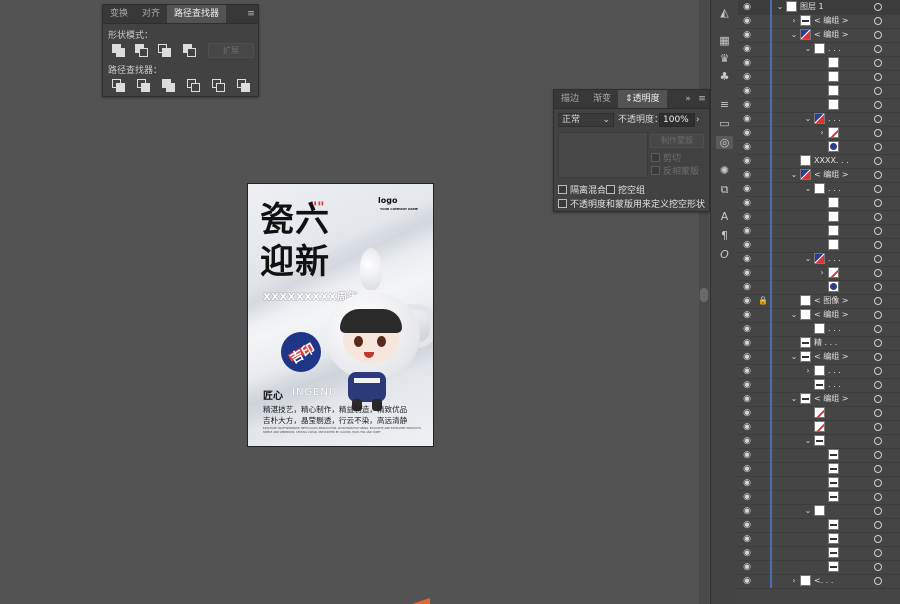 Image resolution: width=900 pixels, height=604 pixels. I want to click on layer-row: ◉ 🔒 < 图像 >, so click(819, 301).